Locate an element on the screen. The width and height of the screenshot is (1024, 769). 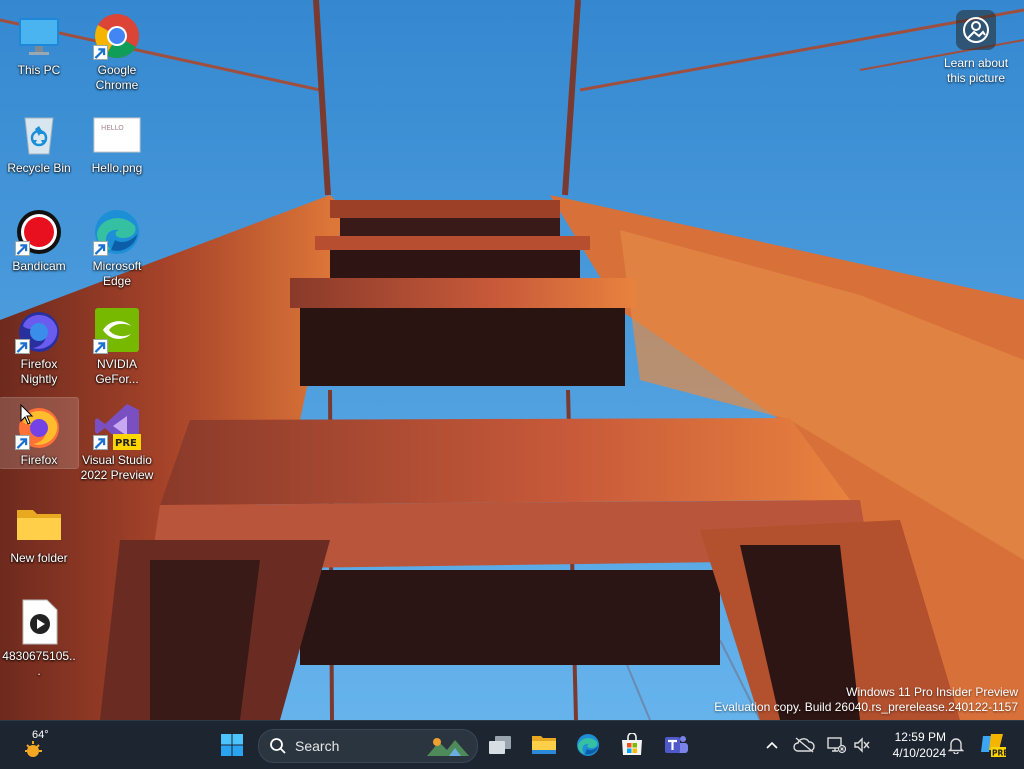
taskbar-edge is located at coordinates (588, 745).